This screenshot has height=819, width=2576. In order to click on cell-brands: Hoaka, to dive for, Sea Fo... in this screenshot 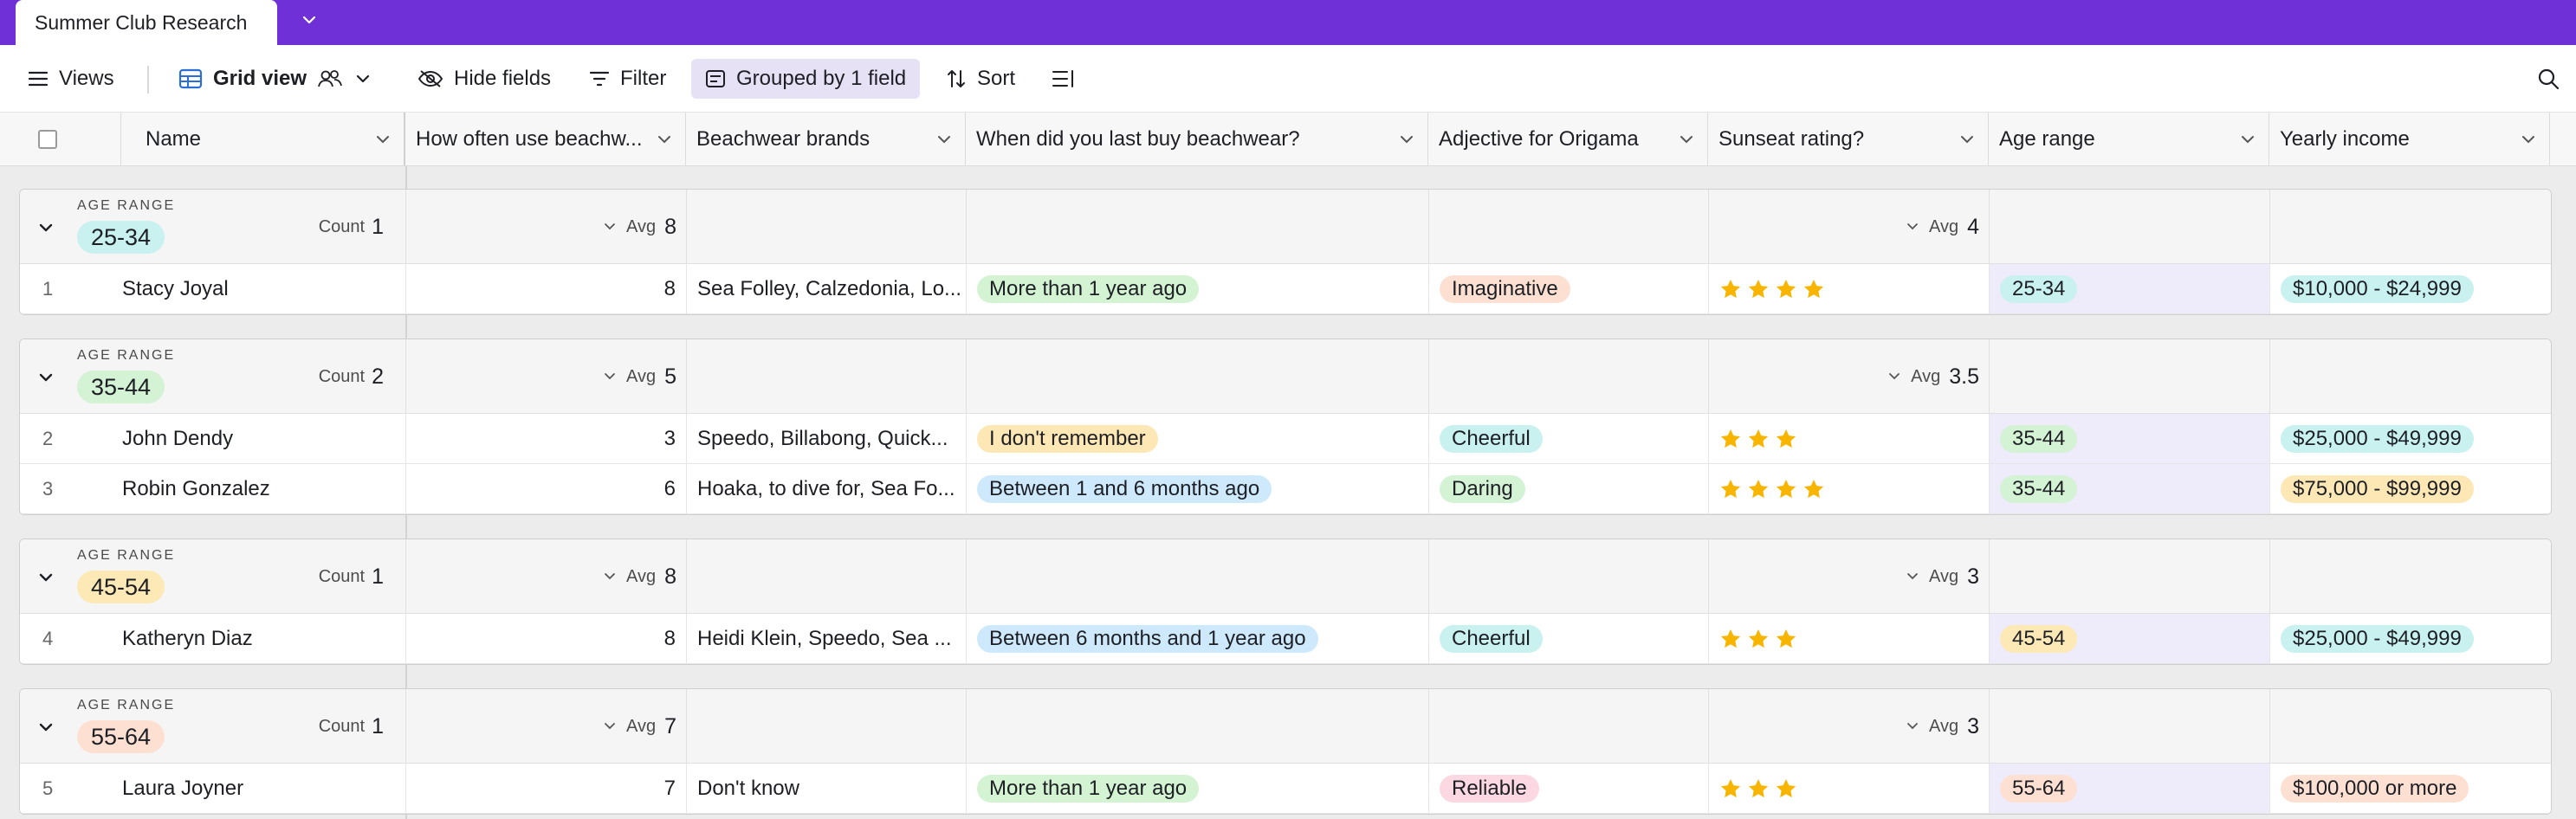, I will do `click(827, 488)`.